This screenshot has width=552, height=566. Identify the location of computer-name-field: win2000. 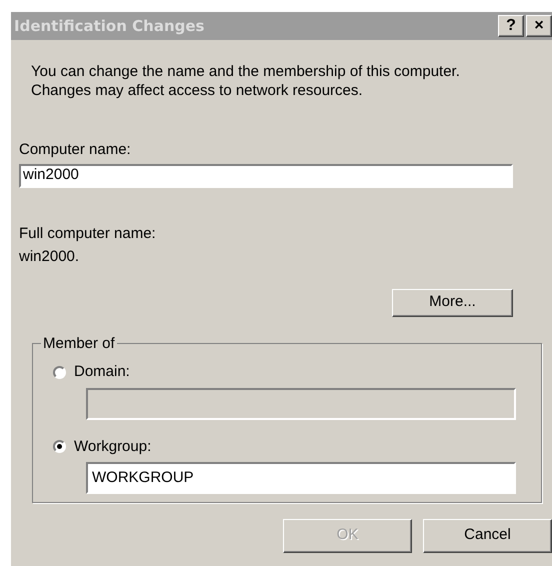
(266, 176).